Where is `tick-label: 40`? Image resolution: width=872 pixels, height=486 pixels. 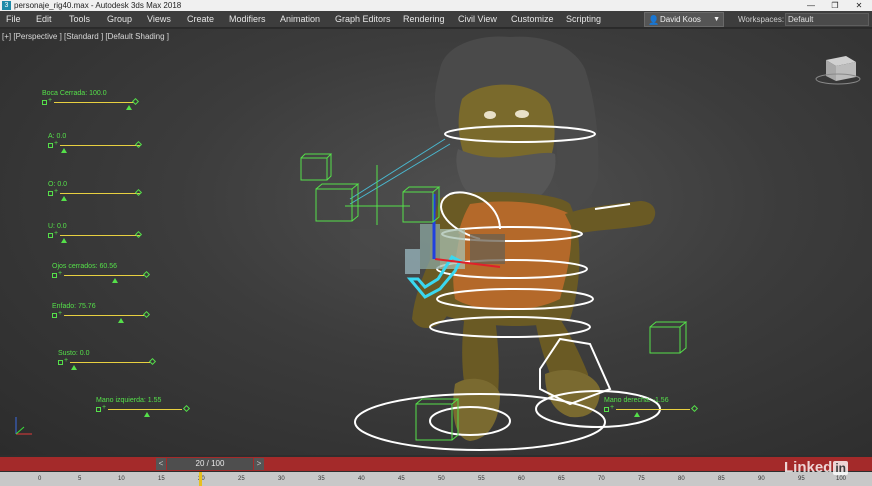 tick-label: 40 is located at coordinates (361, 479).